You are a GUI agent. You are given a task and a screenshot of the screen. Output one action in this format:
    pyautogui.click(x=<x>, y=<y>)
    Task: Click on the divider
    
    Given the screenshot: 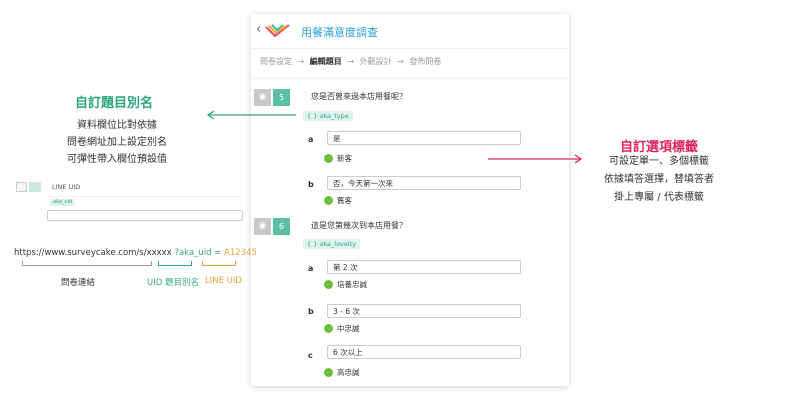 What is the action you would take?
    pyautogui.click(x=144, y=196)
    